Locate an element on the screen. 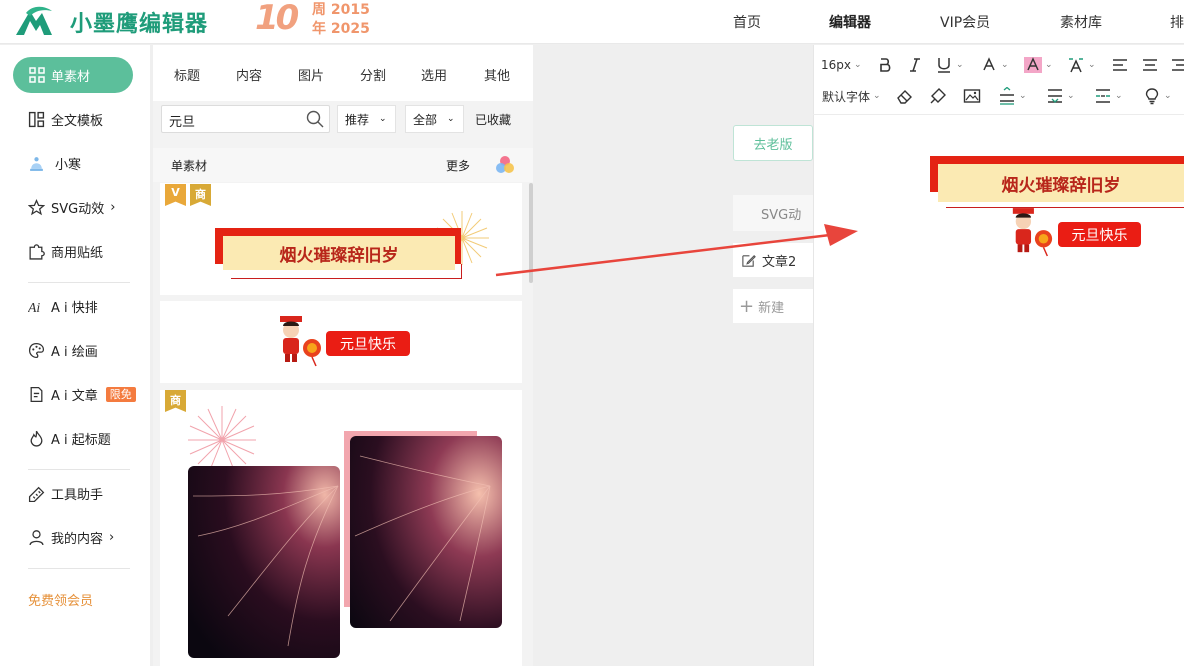 The width and height of the screenshot is (1184, 666). clear-format-button is located at coordinates (905, 96).